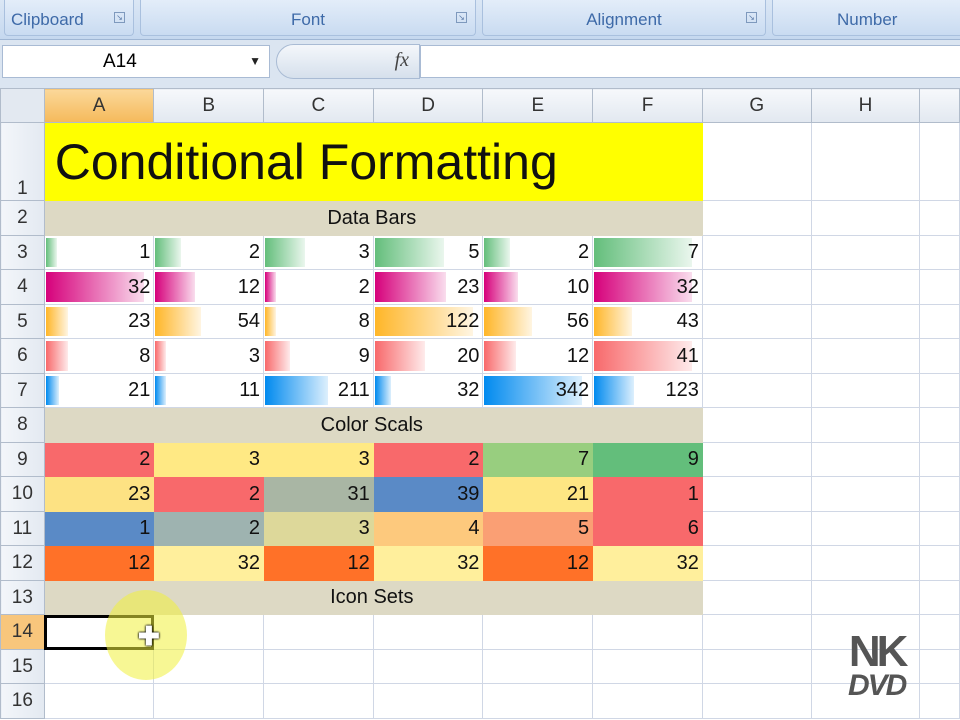  What do you see at coordinates (428, 494) in the screenshot?
I see `color-scale-cell: 39` at bounding box center [428, 494].